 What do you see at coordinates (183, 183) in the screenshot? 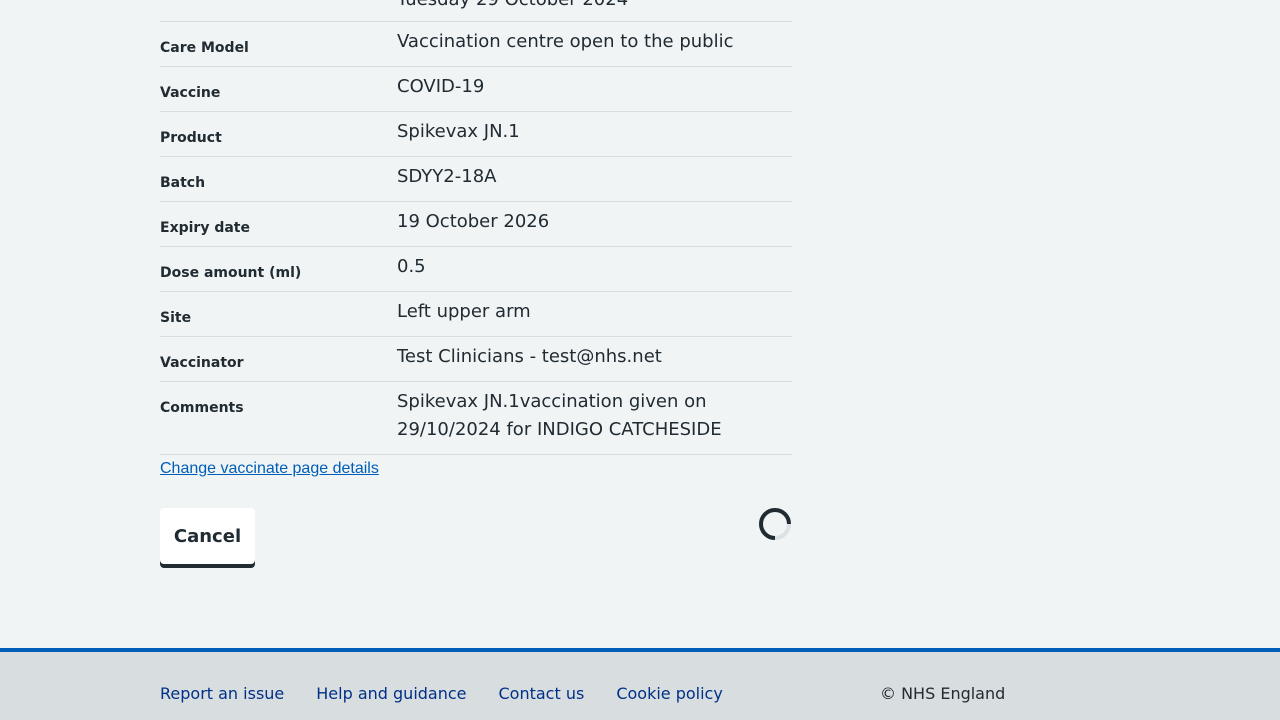
I see `summary-key: Batch` at bounding box center [183, 183].